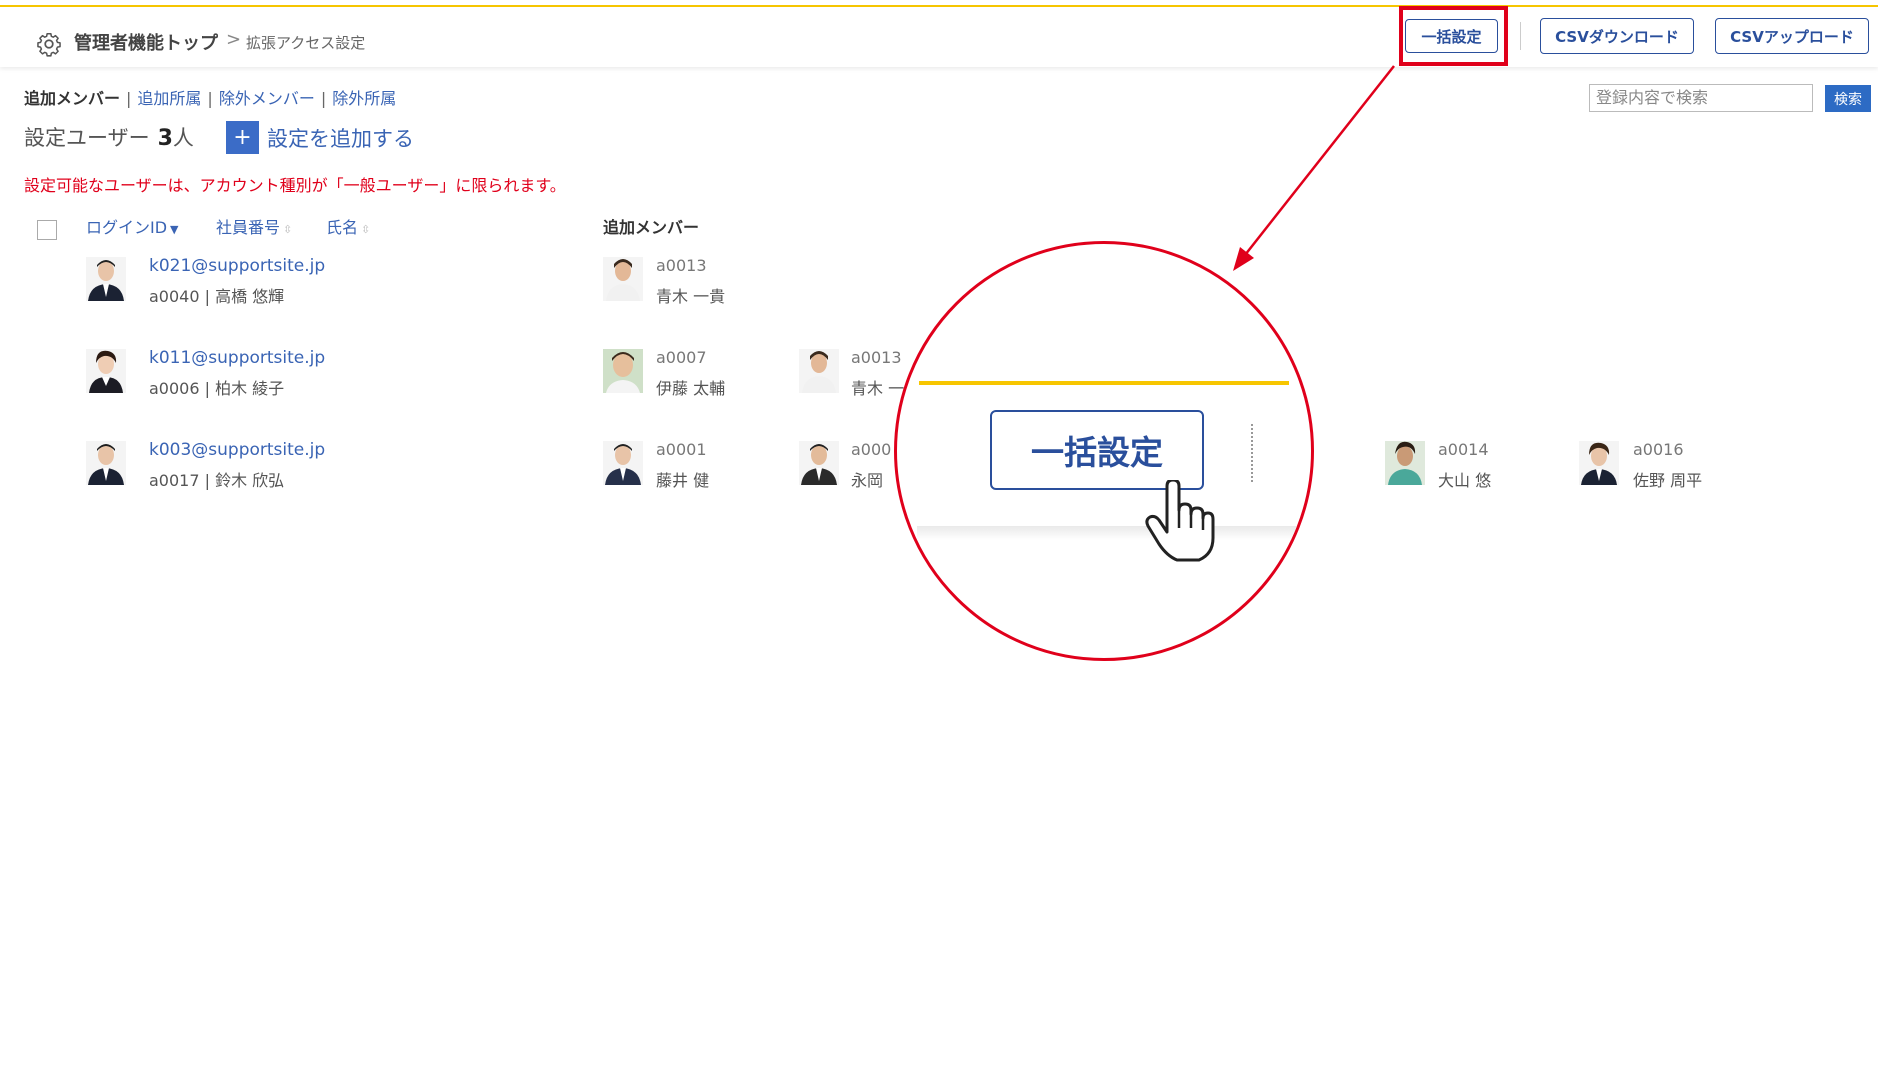 This screenshot has height=1066, width=1878. Describe the element at coordinates (165, 138) in the screenshot. I see `user-count-number: 3` at that location.